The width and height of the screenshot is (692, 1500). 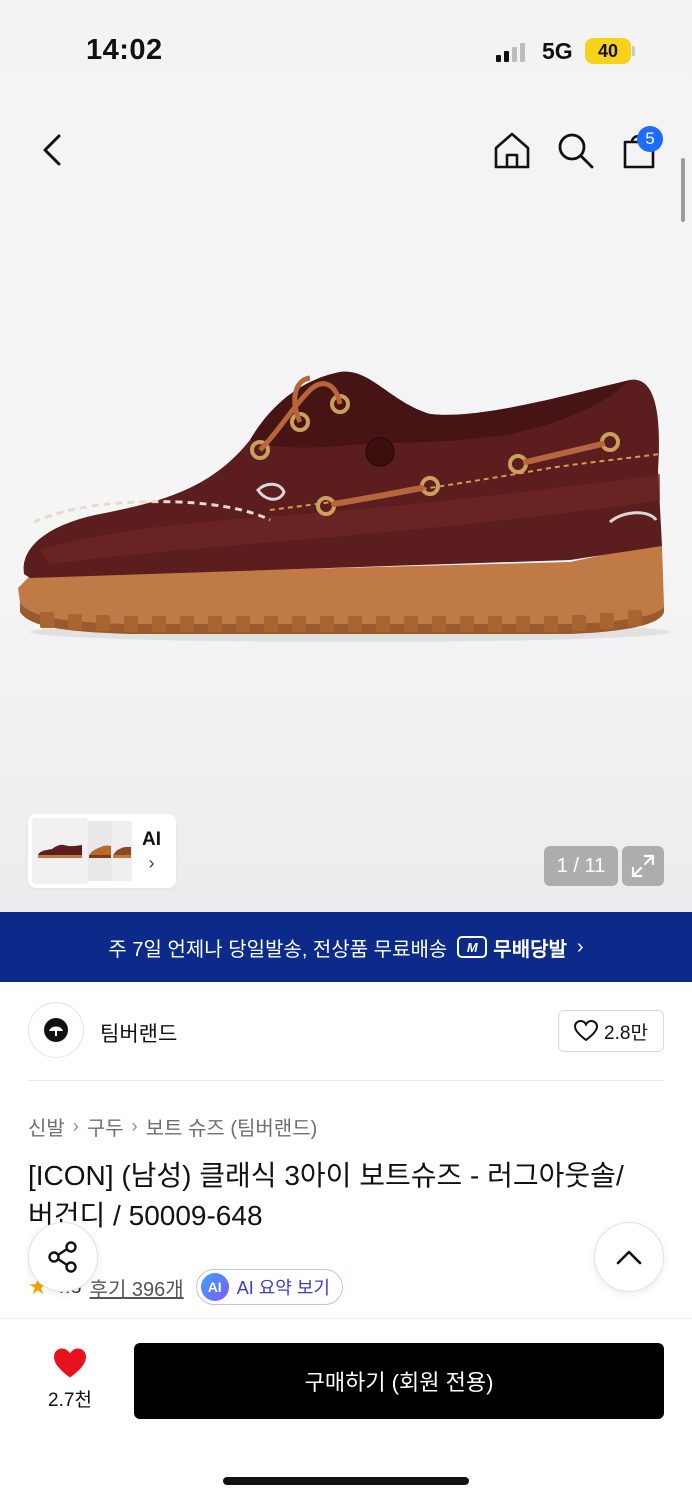 I want to click on back-button, so click(x=52, y=150).